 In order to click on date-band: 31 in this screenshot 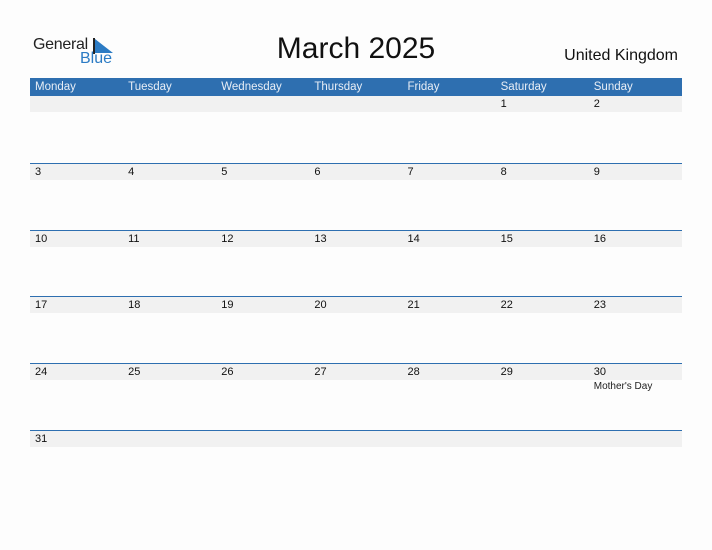, I will do `click(356, 438)`.